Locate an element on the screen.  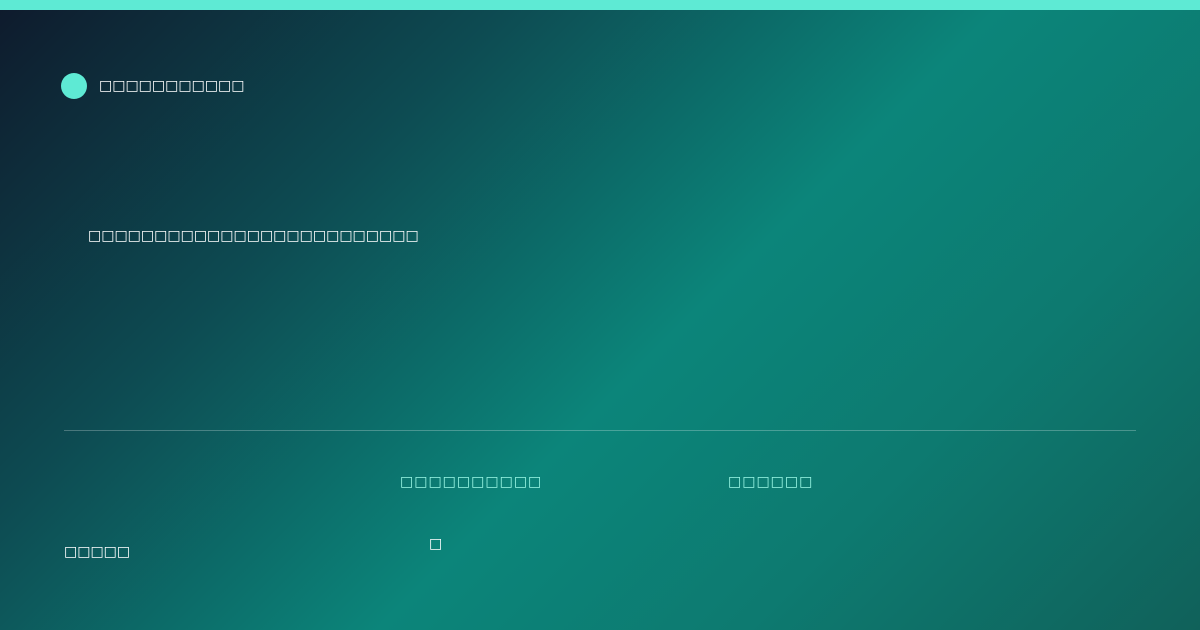
top-accent-bar is located at coordinates (600, 5).